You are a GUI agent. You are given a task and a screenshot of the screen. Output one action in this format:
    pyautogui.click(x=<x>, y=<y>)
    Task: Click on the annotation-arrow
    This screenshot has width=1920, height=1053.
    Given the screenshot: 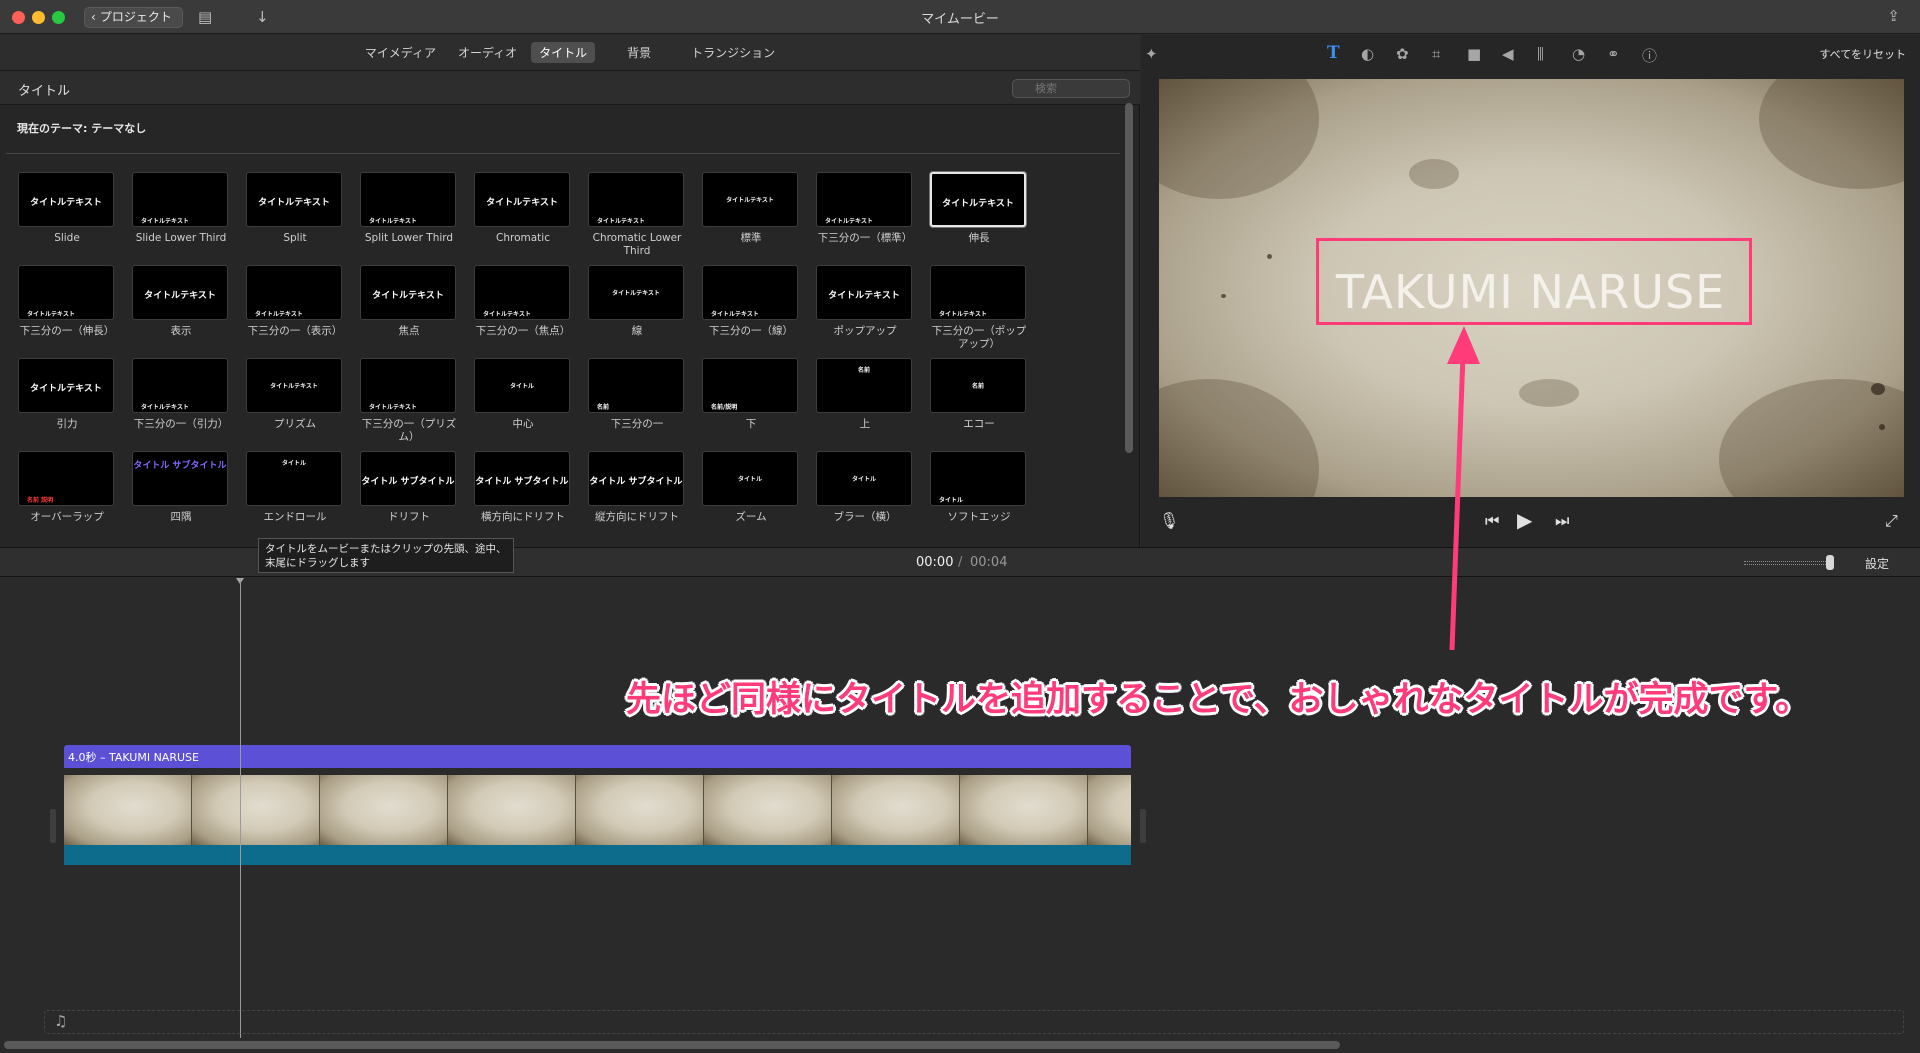 What is the action you would take?
    pyautogui.click(x=1463, y=488)
    